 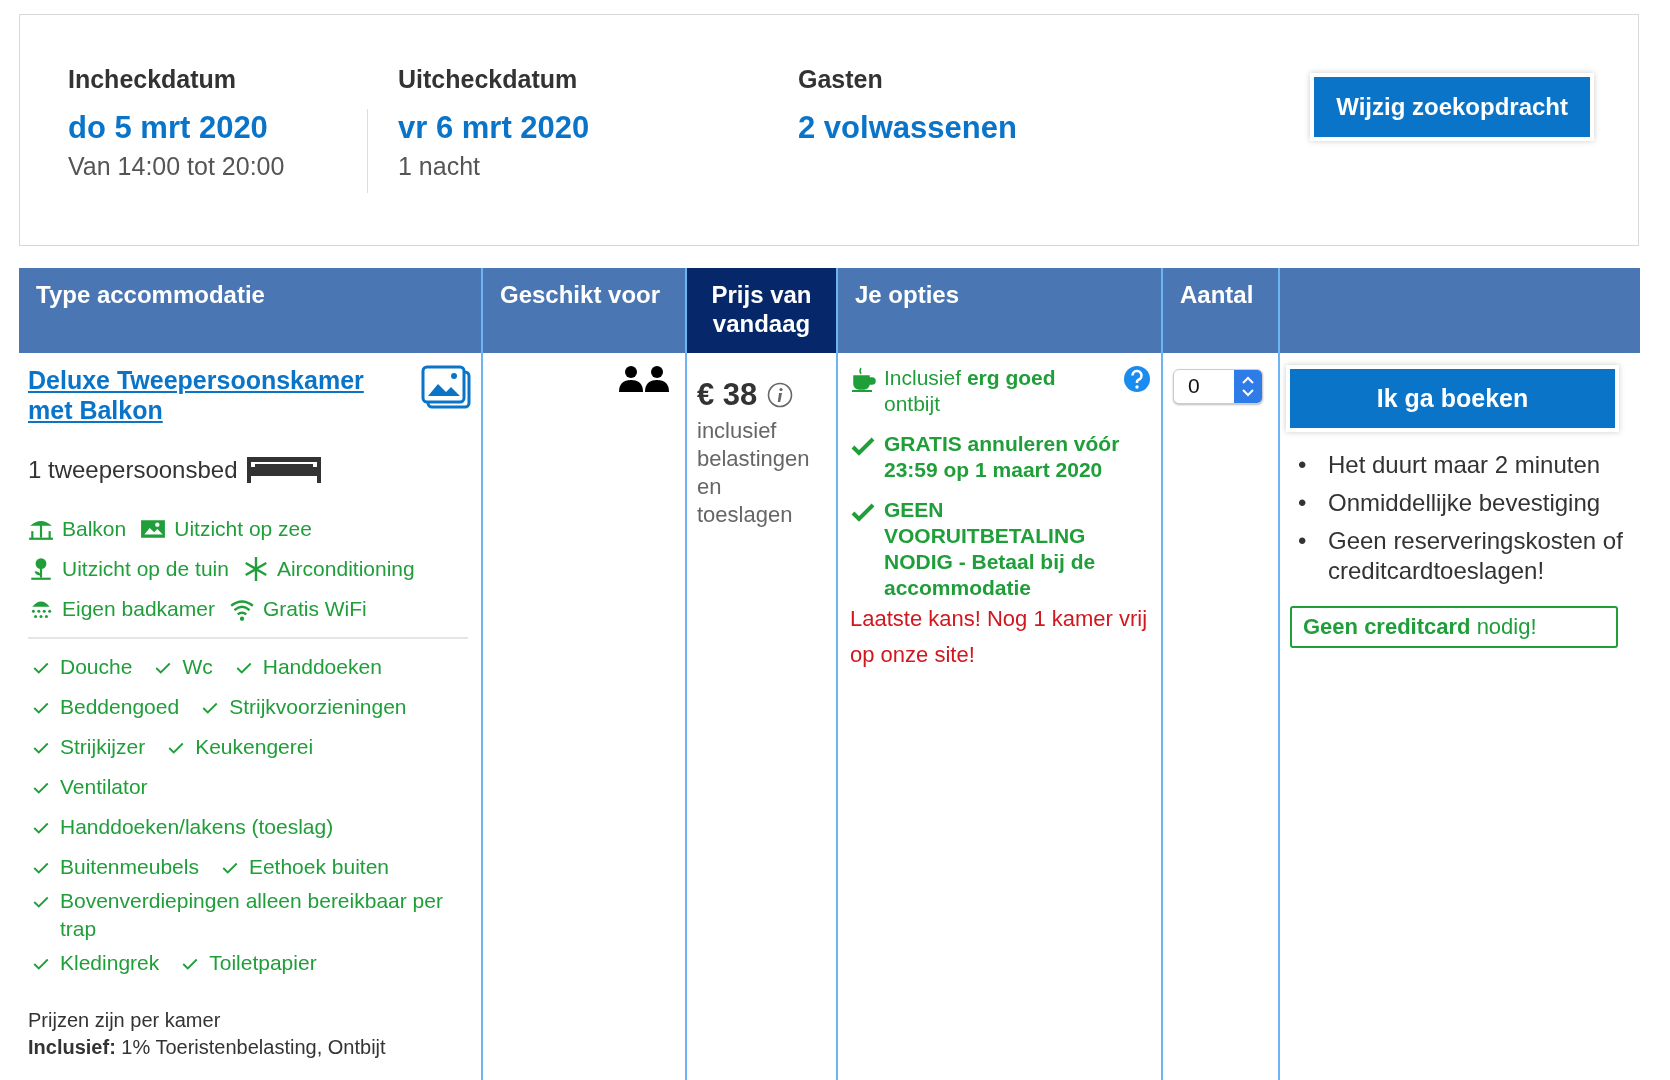 I want to click on checkin-time: Van 14:00 tot 20:00, so click(x=177, y=166).